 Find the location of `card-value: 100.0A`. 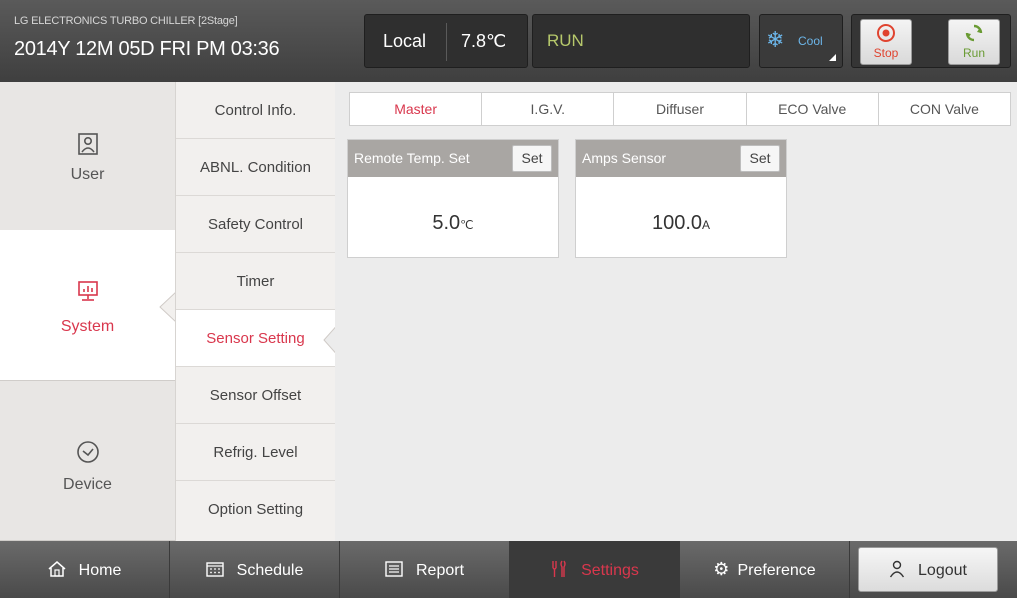

card-value: 100.0A is located at coordinates (681, 223).